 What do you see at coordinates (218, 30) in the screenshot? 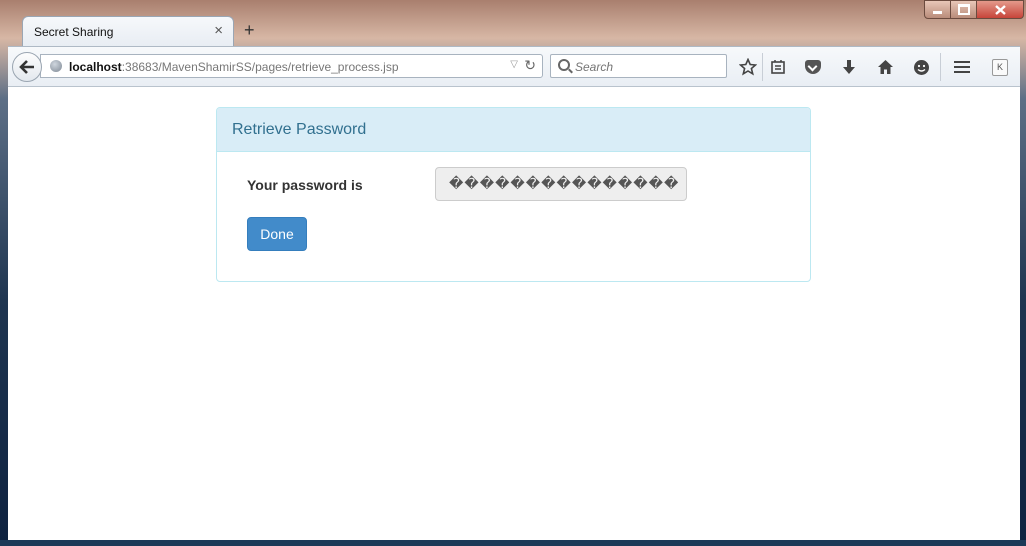
I see `tab-close-icon: ×` at bounding box center [218, 30].